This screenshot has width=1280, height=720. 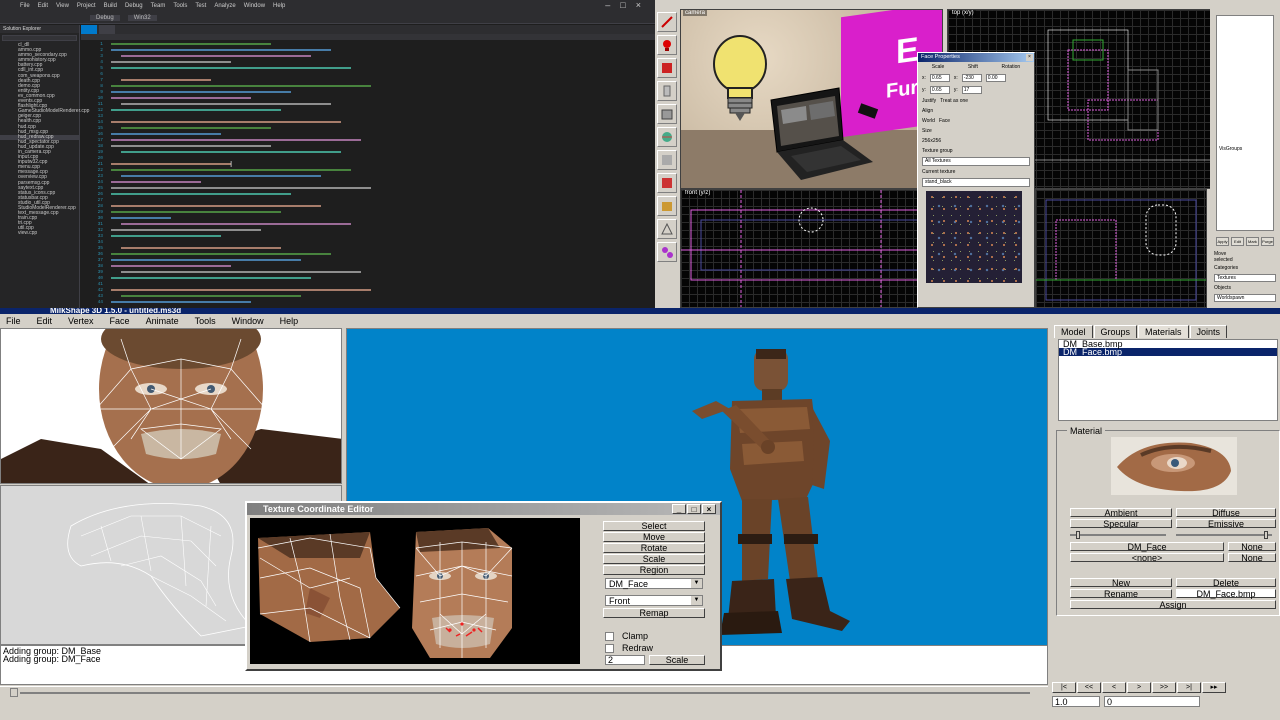 I want to click on rename-material-button: Rename, so click(x=1121, y=594).